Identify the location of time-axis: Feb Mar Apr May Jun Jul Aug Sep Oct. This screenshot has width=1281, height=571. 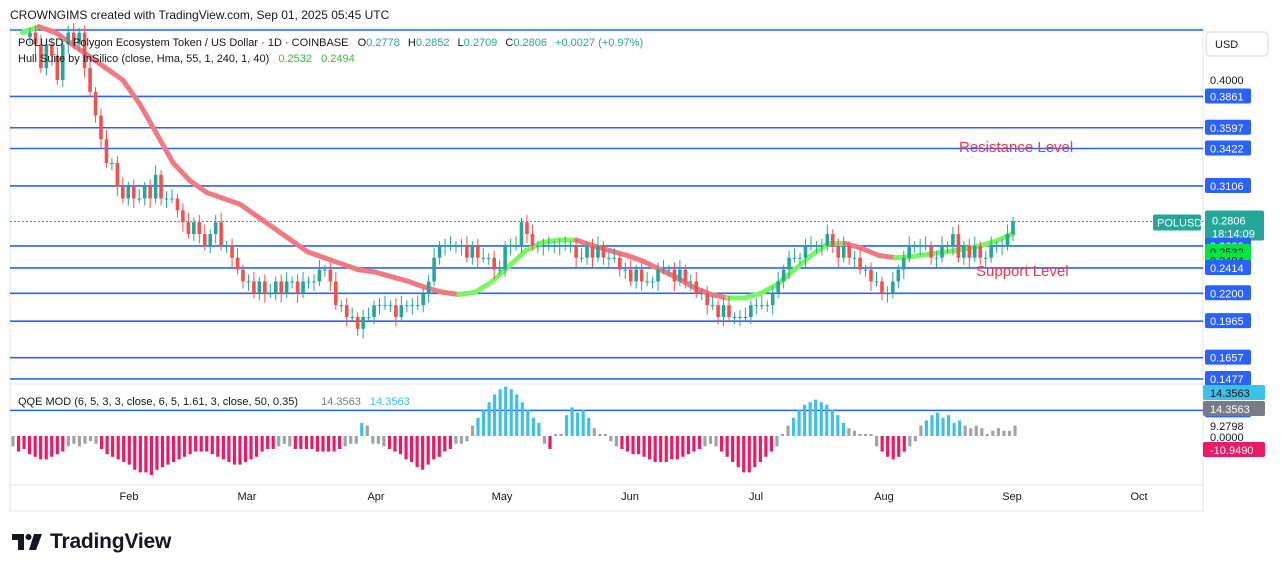
(634, 497).